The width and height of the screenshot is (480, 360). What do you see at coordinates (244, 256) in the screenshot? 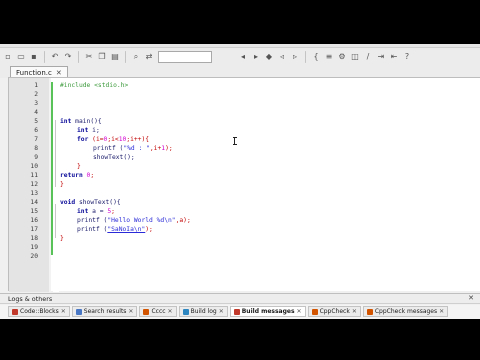
I see `line-number: 20` at bounding box center [244, 256].